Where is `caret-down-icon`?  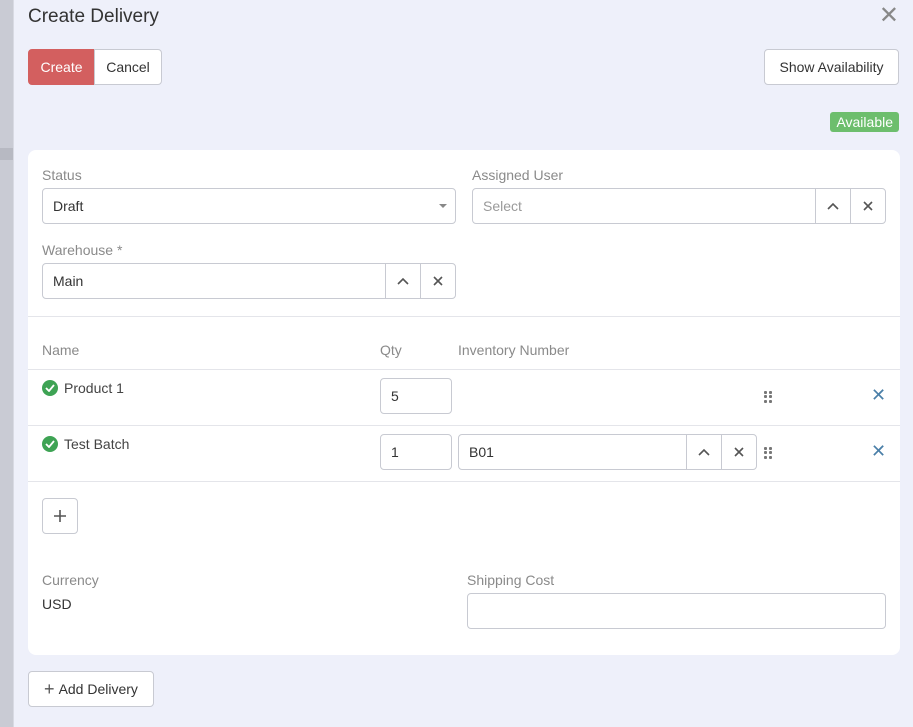
caret-down-icon is located at coordinates (443, 206).